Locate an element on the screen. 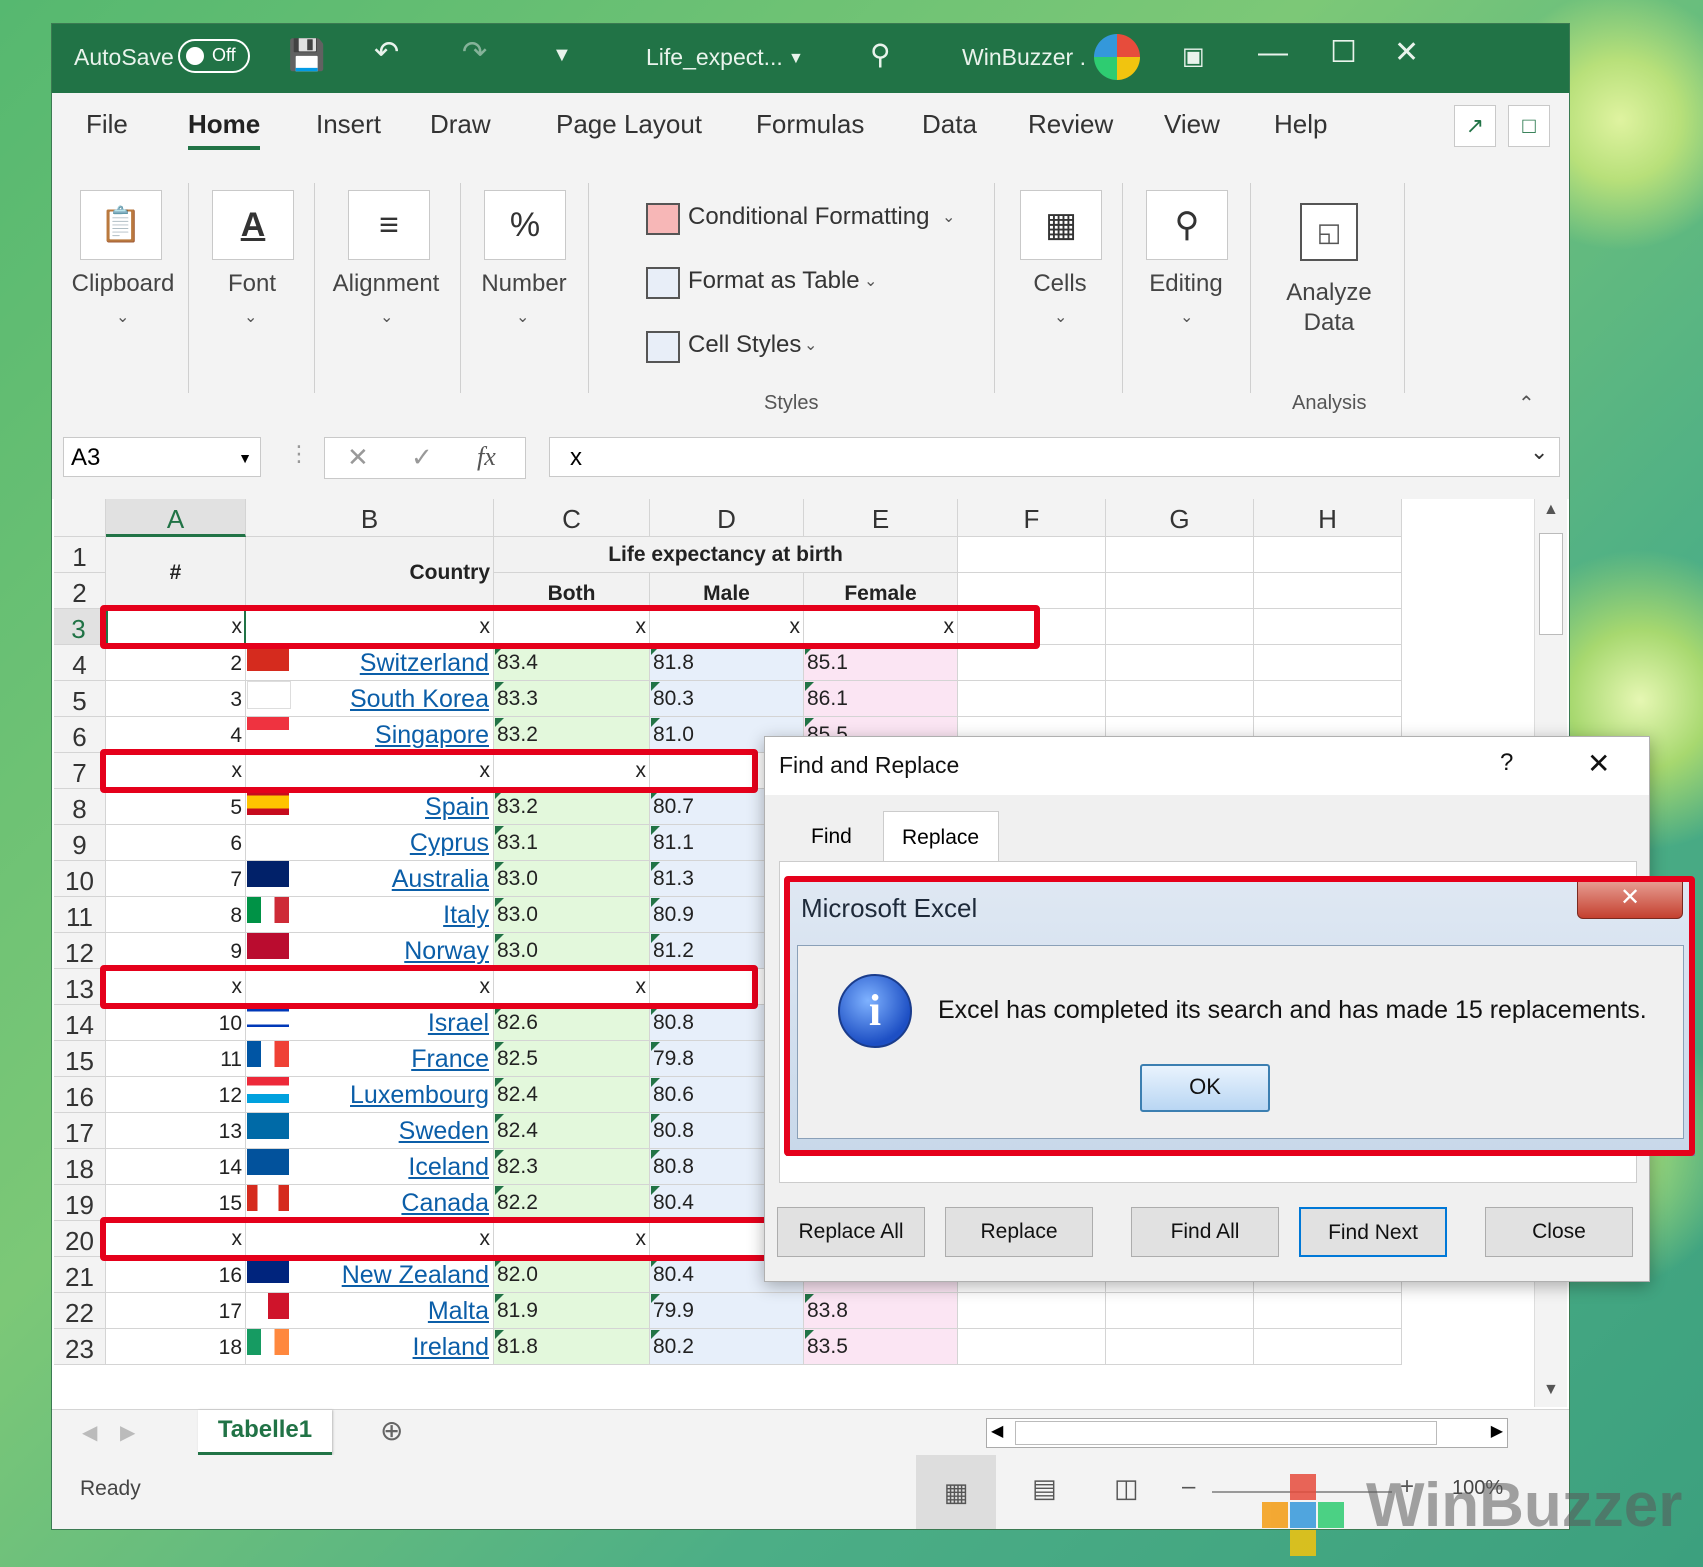 This screenshot has width=1703, height=1567. rank-cell: 6 is located at coordinates (176, 843).